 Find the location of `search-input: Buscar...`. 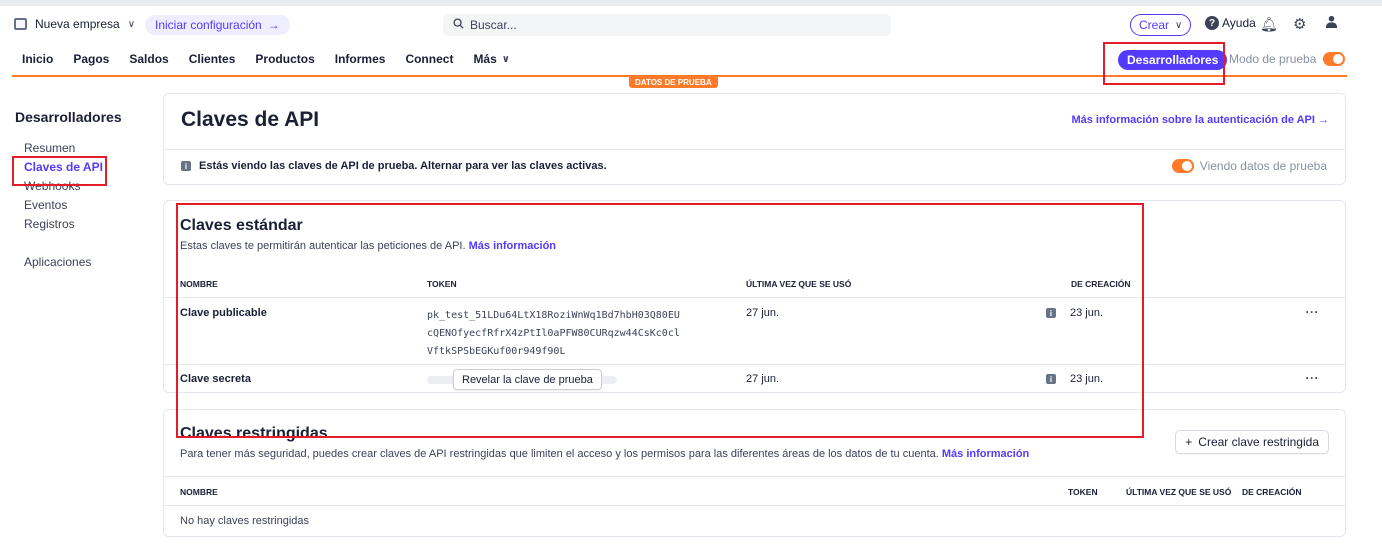

search-input: Buscar... is located at coordinates (667, 25).